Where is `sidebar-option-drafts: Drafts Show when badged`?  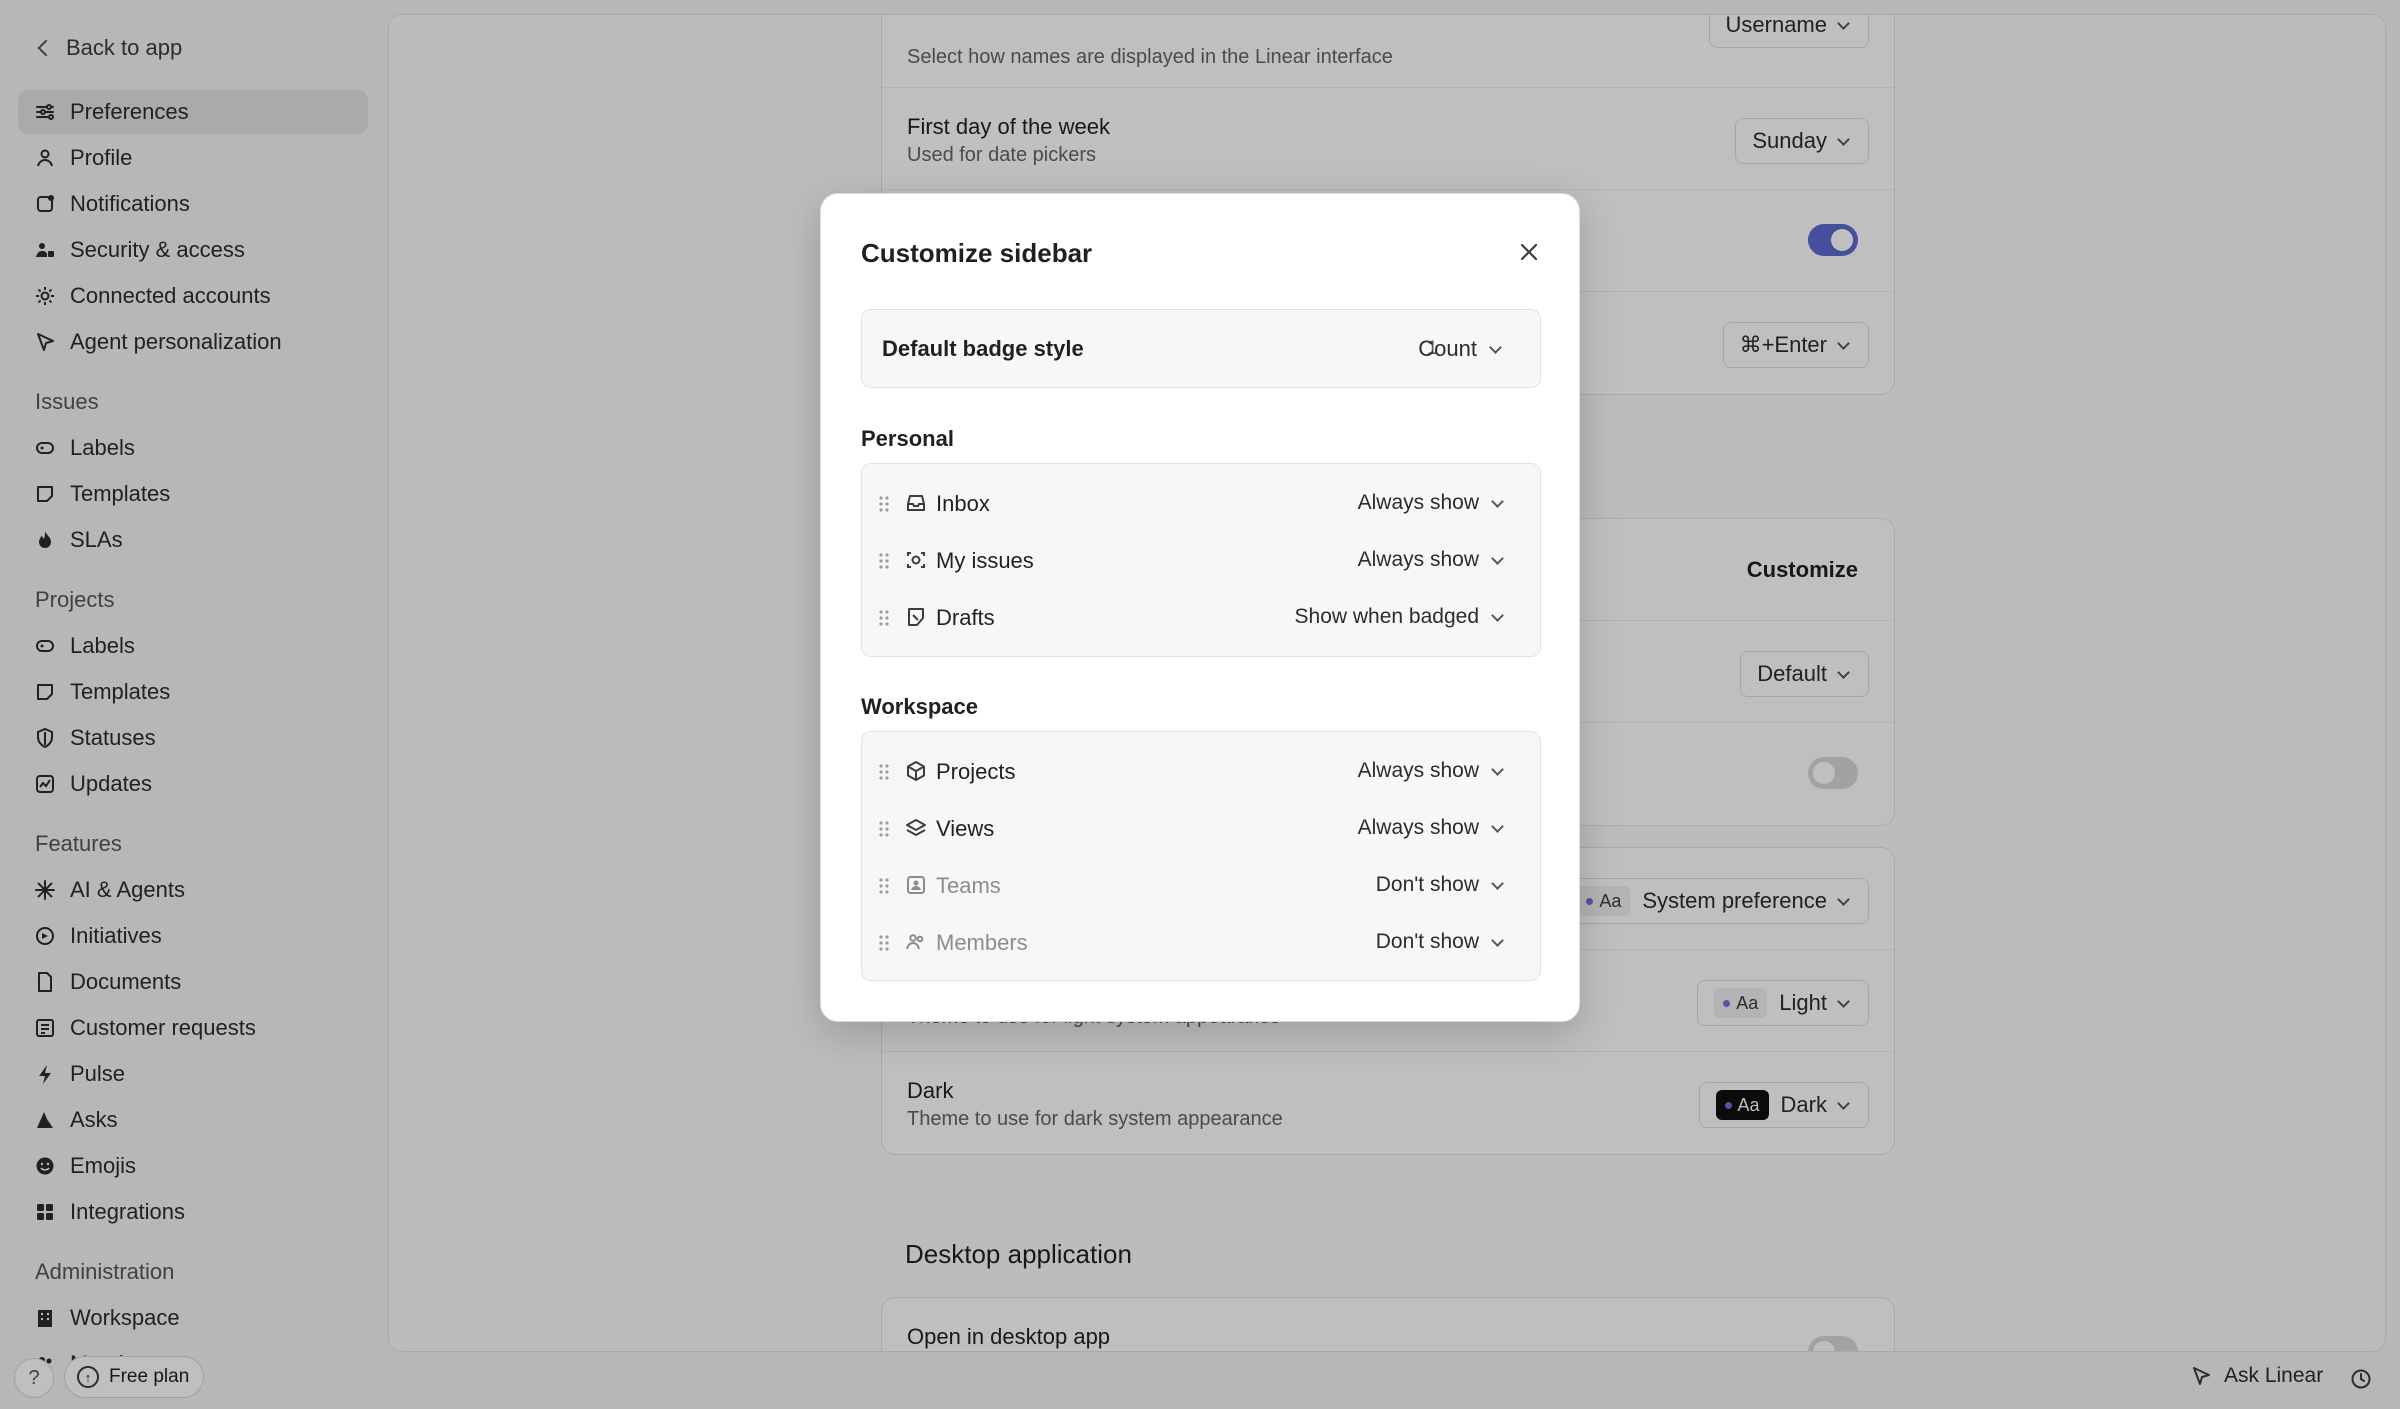
sidebar-option-drafts: Drafts Show when badged is located at coordinates (1201, 617).